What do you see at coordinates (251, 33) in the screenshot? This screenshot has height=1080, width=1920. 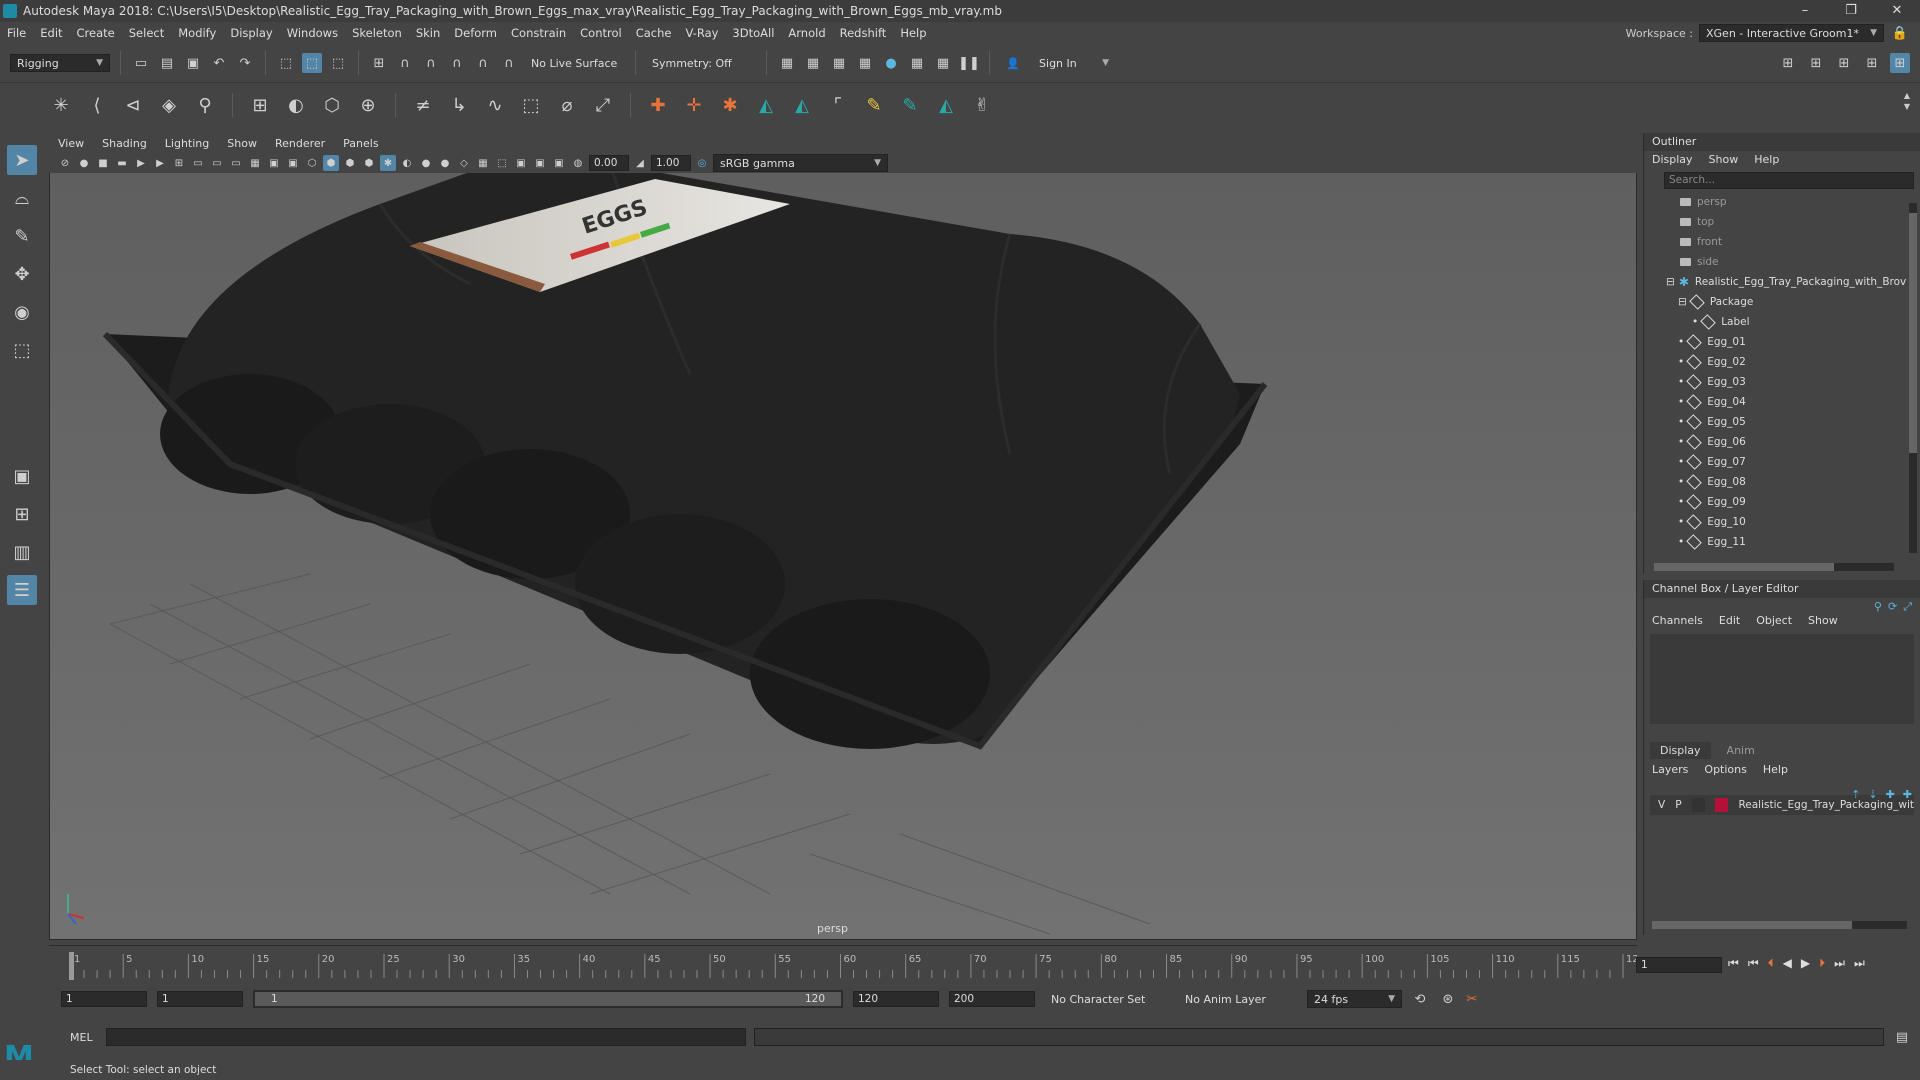 I see `menu-display: Display` at bounding box center [251, 33].